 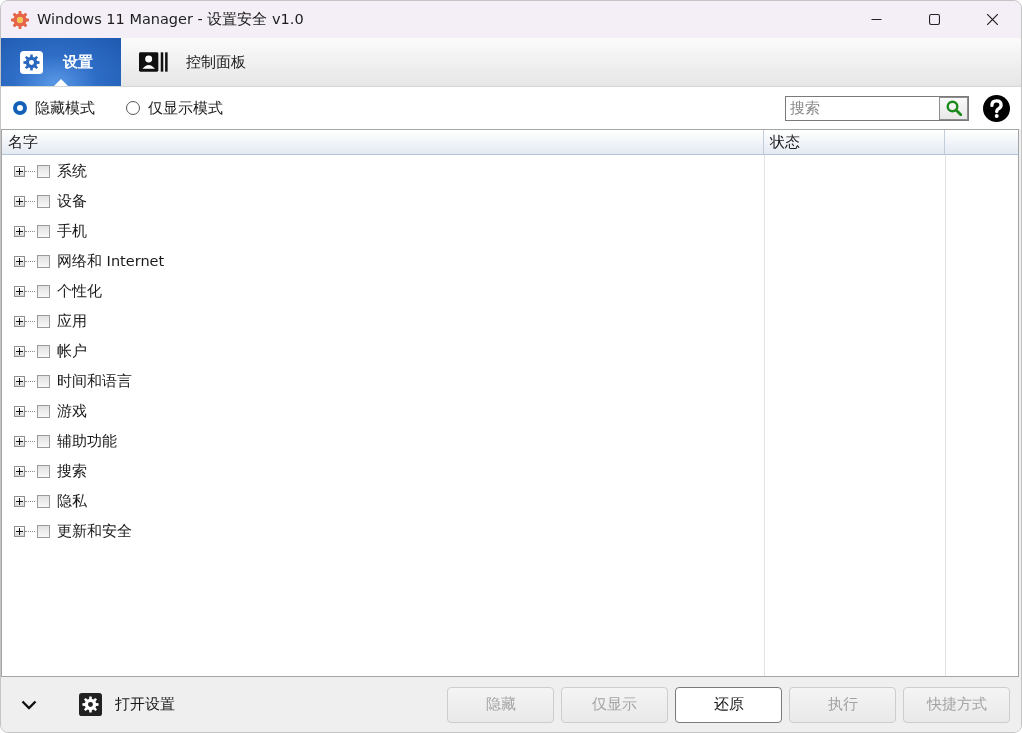 I want to click on tree-item: 手机, so click(x=72, y=231).